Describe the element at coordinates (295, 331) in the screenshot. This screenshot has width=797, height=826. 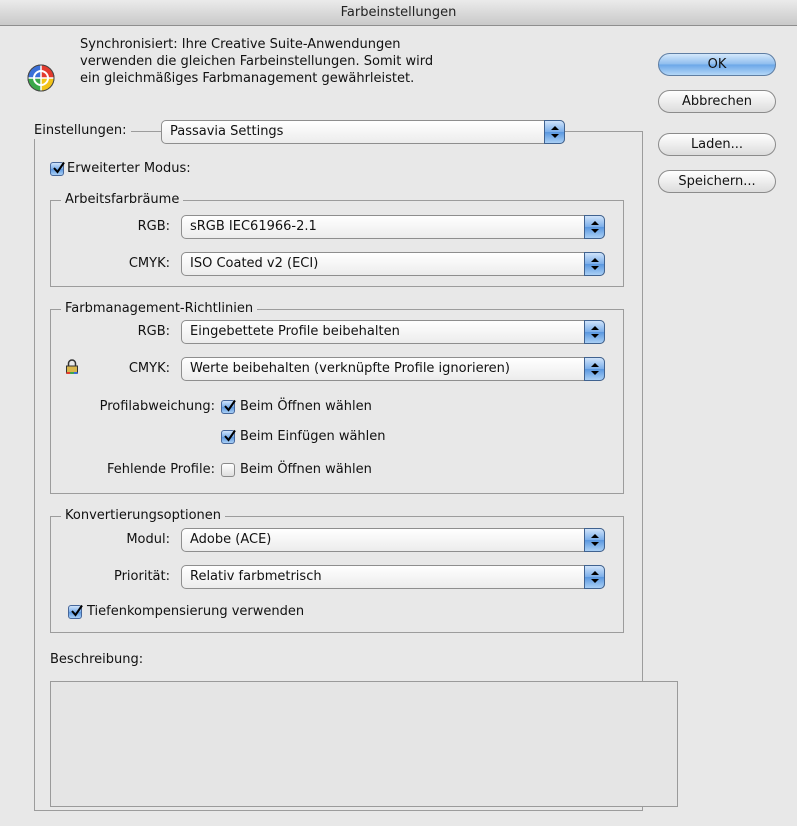
I see `policy-rgb-value: Eingebettete Profile beibehalten` at that location.